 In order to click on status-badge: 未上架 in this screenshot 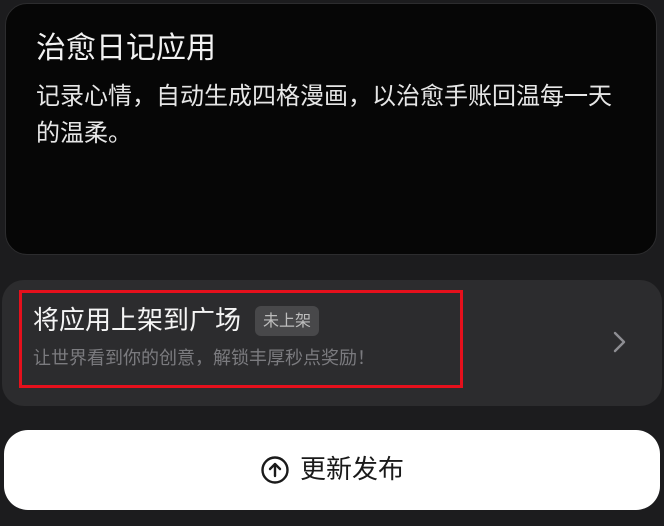, I will do `click(287, 321)`.